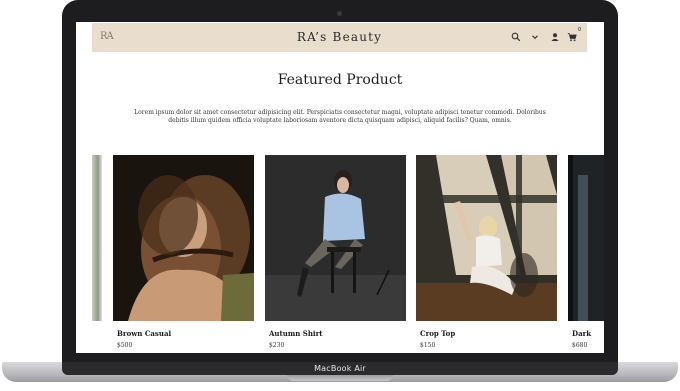  Describe the element at coordinates (125, 345) in the screenshot. I see `product-price: $500` at that location.